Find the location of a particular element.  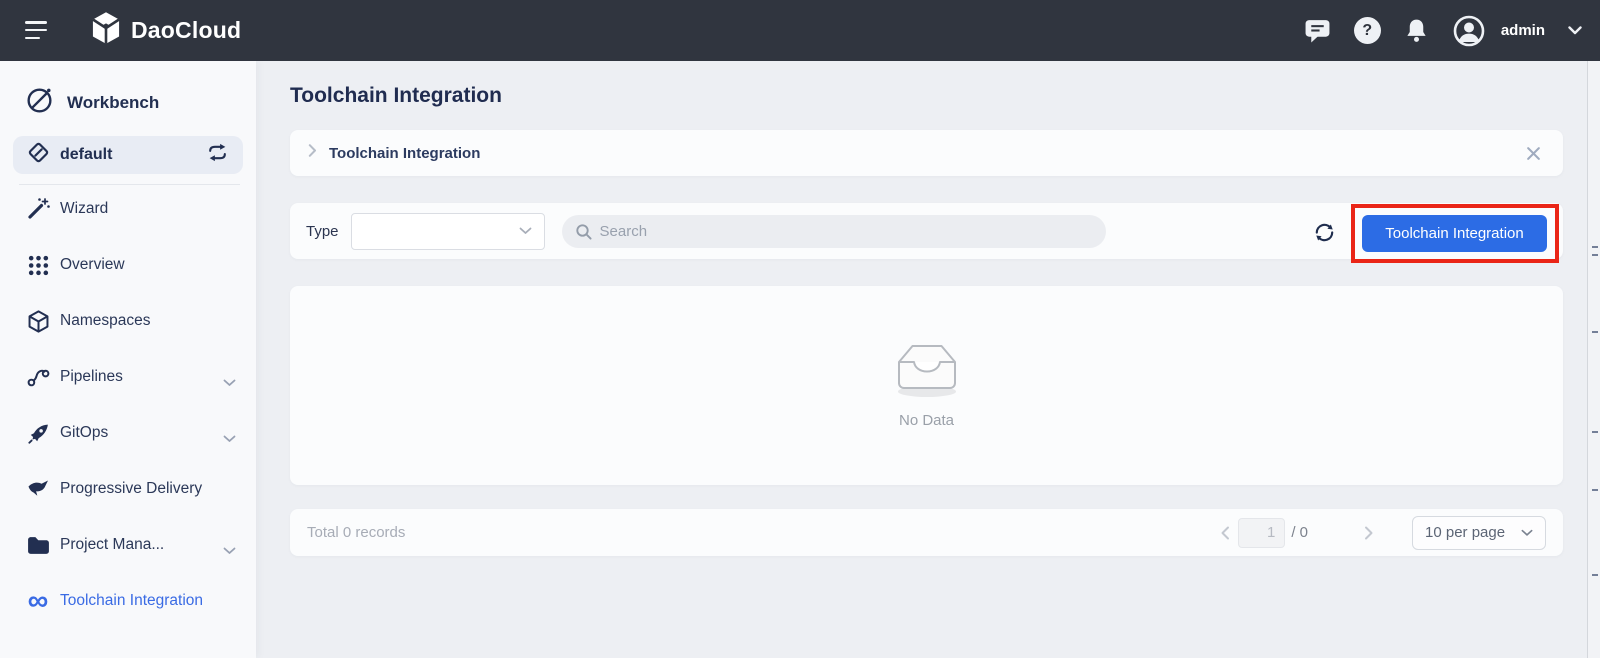

search-icon is located at coordinates (584, 234).